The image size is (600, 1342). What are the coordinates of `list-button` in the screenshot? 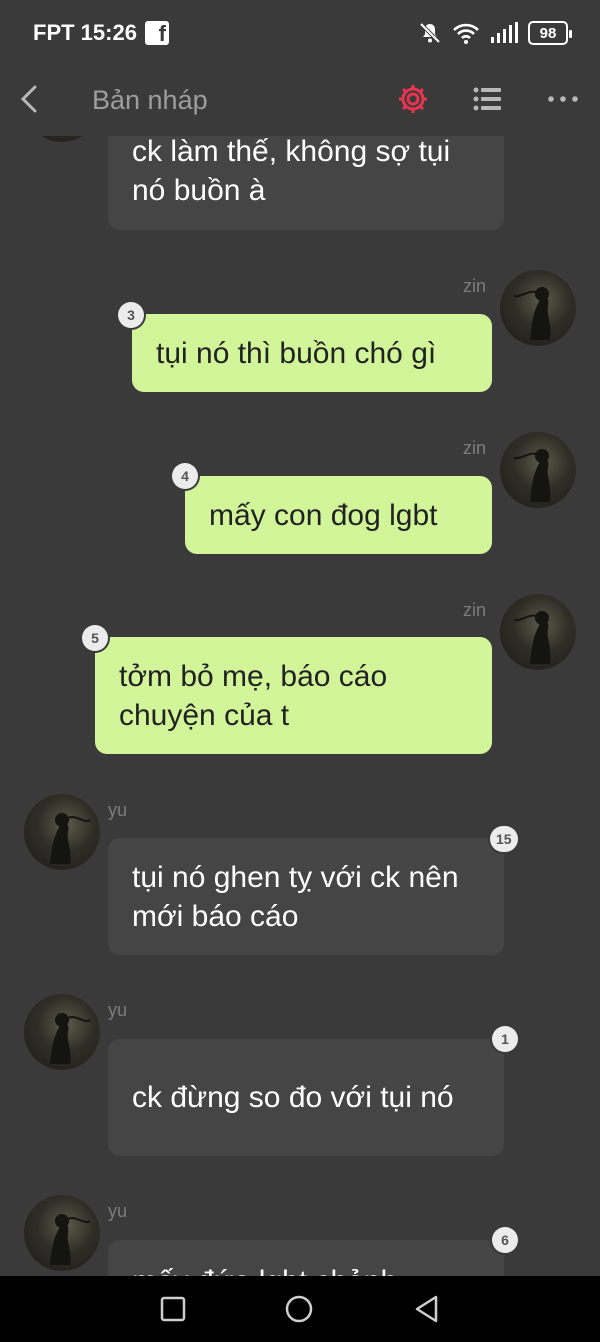 It's located at (487, 99).